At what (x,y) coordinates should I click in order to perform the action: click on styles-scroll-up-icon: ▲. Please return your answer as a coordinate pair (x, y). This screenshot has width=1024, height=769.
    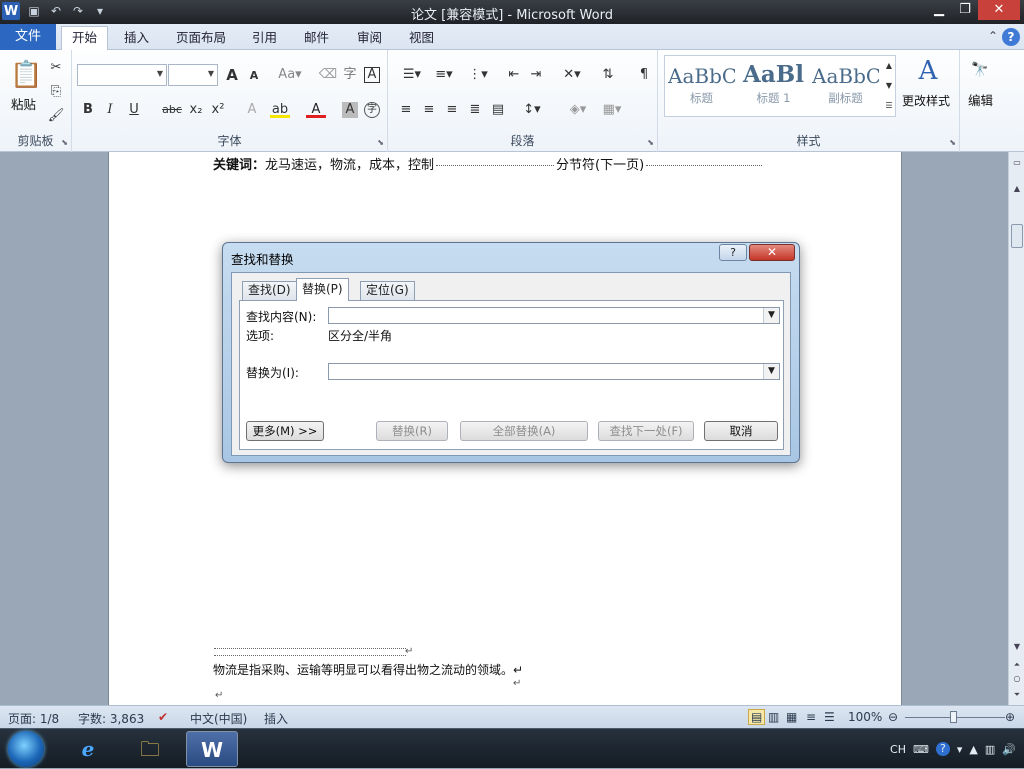
    Looking at the image, I should click on (889, 65).